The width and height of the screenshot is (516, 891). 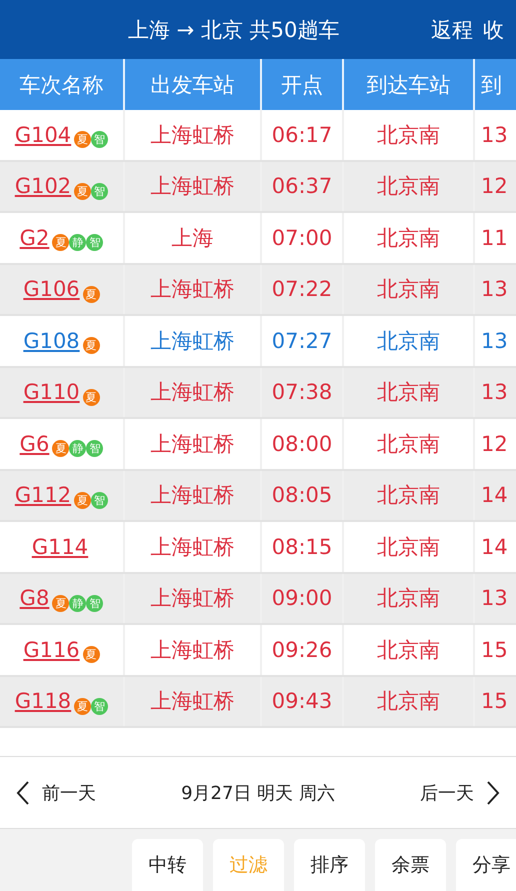 I want to click on train-number: G118, so click(x=43, y=701).